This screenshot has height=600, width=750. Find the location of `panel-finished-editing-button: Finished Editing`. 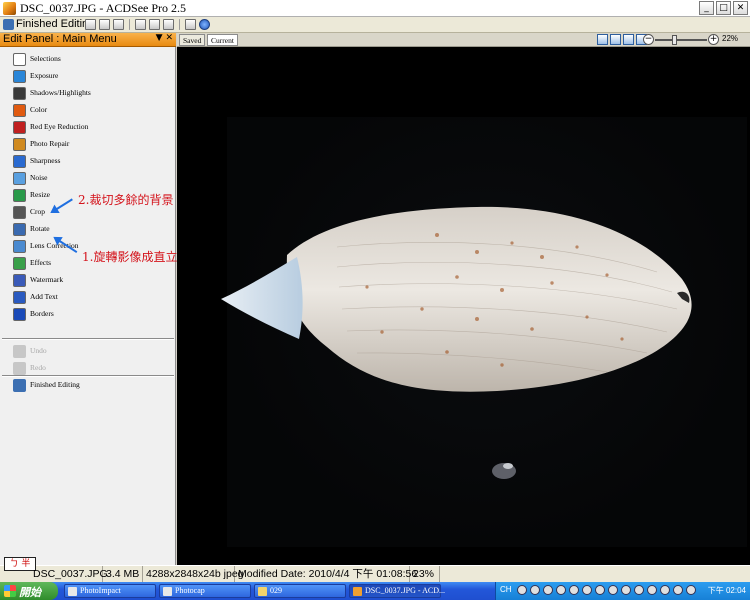

panel-finished-editing-button: Finished Editing is located at coordinates (87, 385).